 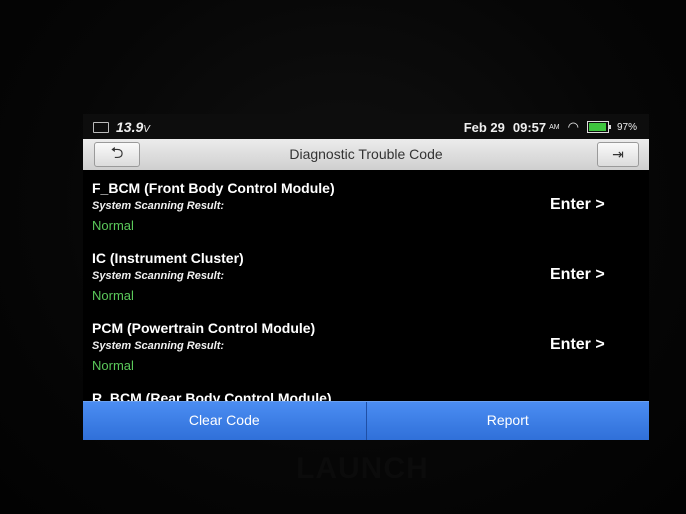 I want to click on voltage-unit: V, so click(x=146, y=129).